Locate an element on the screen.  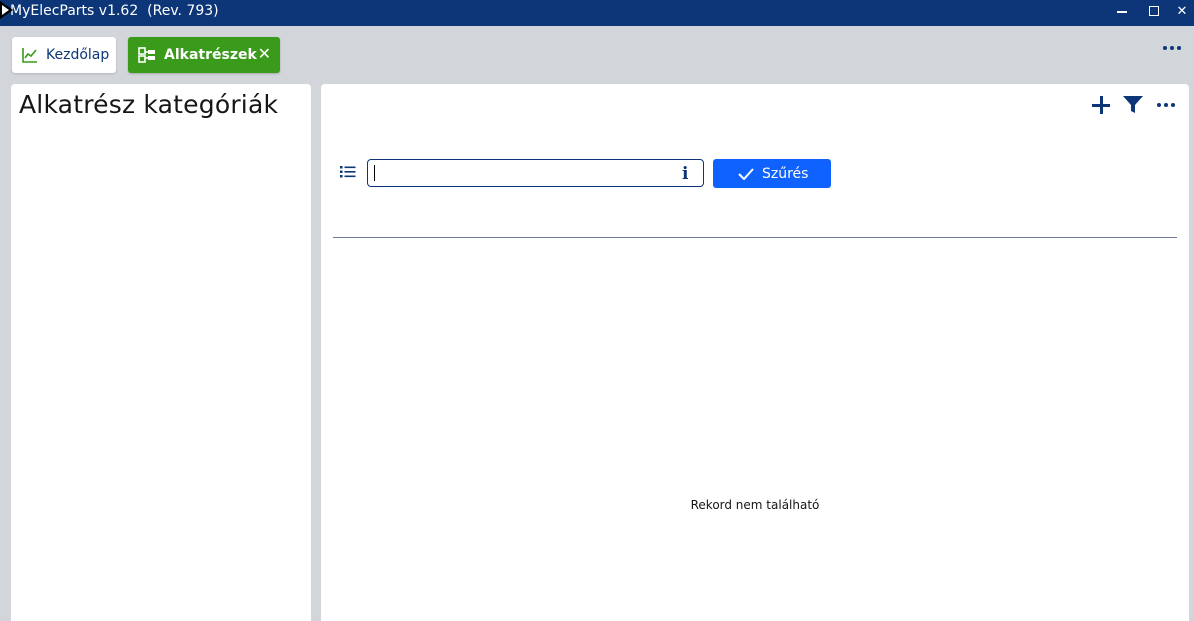
filter-button-label: Szűrés is located at coordinates (785, 173).